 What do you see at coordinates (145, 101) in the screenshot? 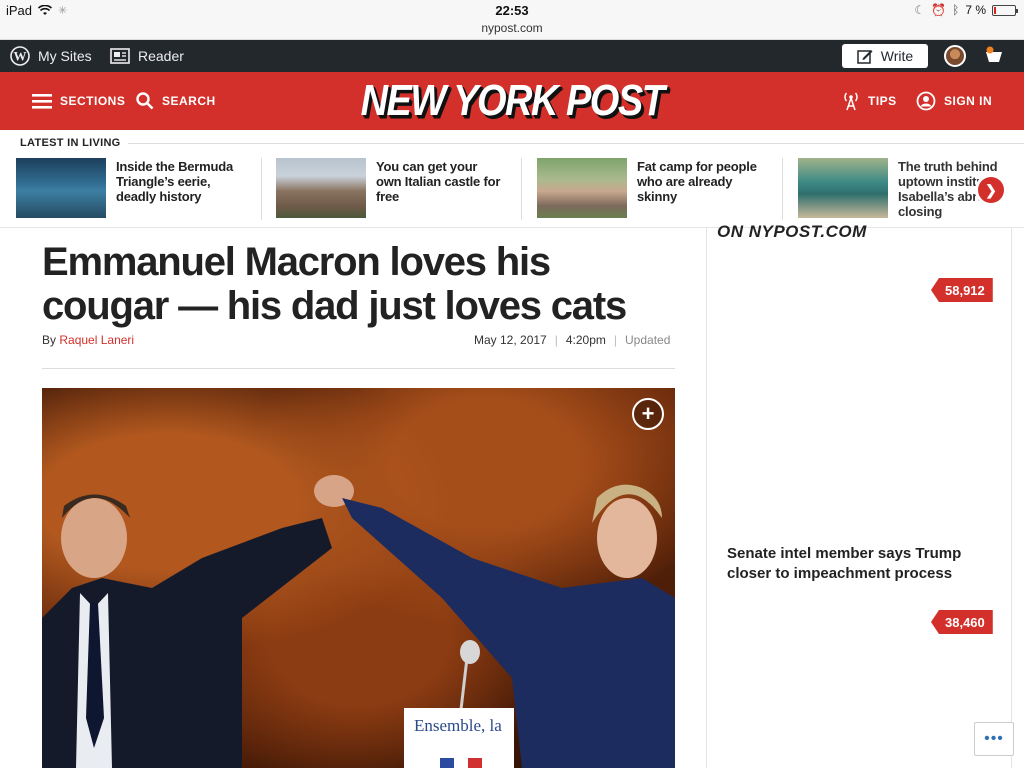
I see `search-icon` at bounding box center [145, 101].